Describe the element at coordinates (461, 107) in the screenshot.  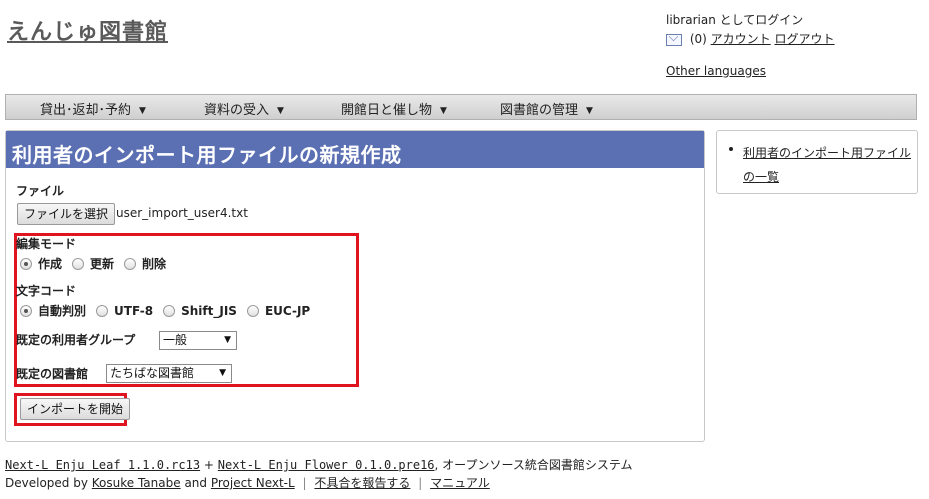
I see `main-menu-bar: 貸出･返却･予約 ▼ 資料の受入 ▼ 開館日と催し物 ▼ 図書館の管理 ▼` at that location.